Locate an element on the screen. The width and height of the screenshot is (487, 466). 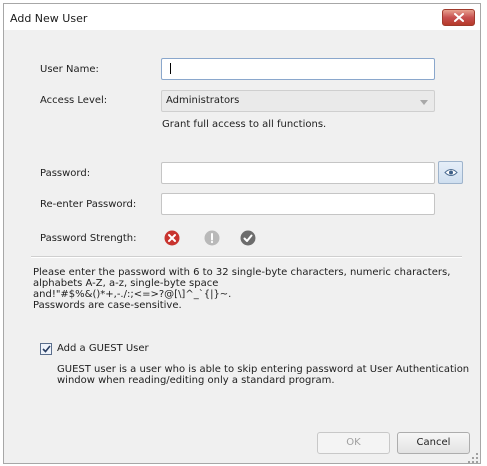
password-label: Password: is located at coordinates (65, 173).